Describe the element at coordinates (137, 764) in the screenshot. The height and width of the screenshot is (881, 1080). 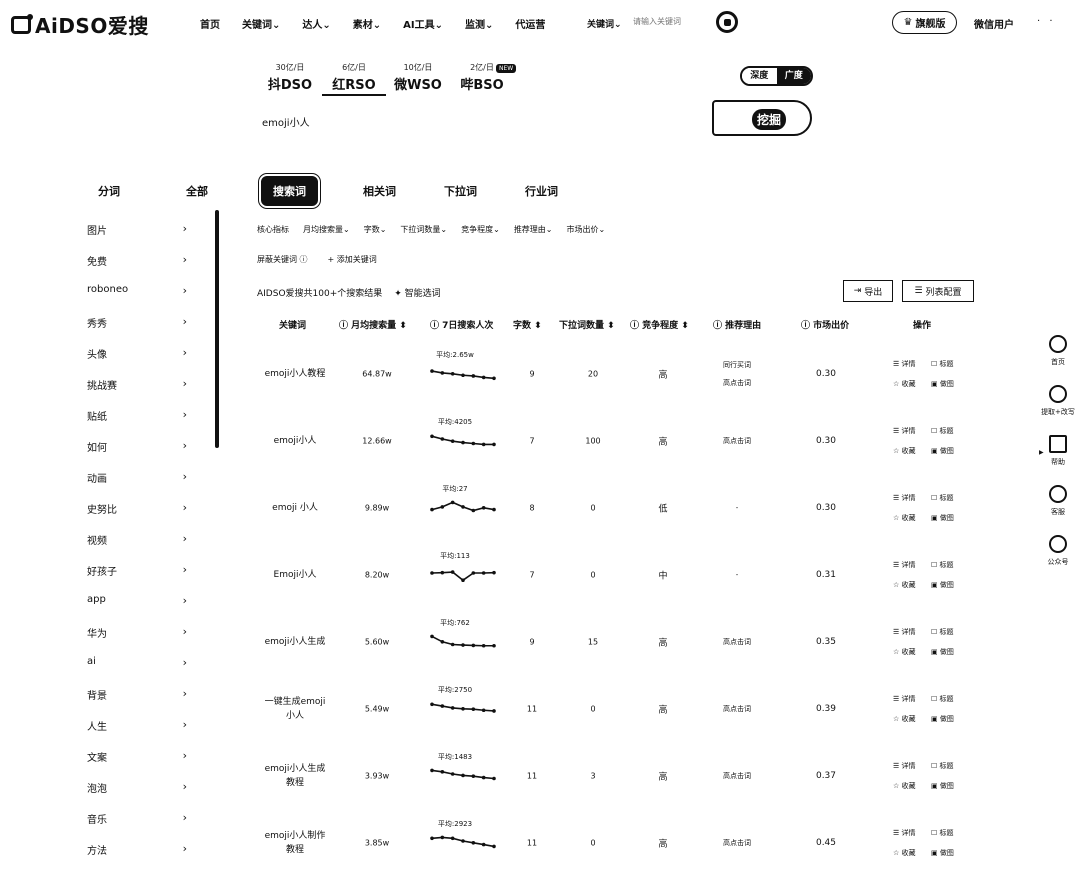
I see `category-item: 文案 ›` at that location.